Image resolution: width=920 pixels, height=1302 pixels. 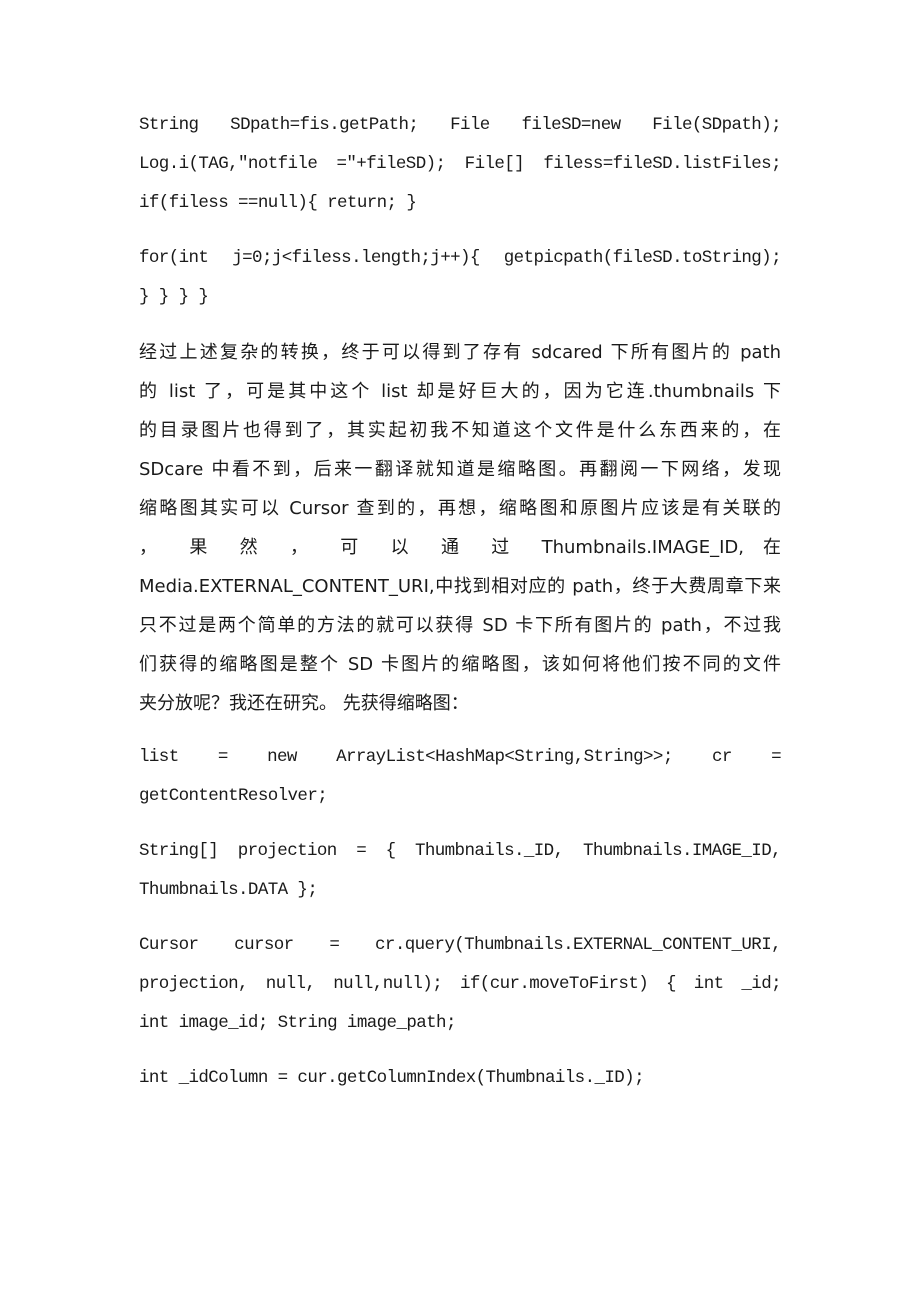 What do you see at coordinates (460, 625) in the screenshot?
I see `text-line: 只不过是两个简单的方法的就可以获得 SD 卡下所有图片的 path，不过我` at bounding box center [460, 625].